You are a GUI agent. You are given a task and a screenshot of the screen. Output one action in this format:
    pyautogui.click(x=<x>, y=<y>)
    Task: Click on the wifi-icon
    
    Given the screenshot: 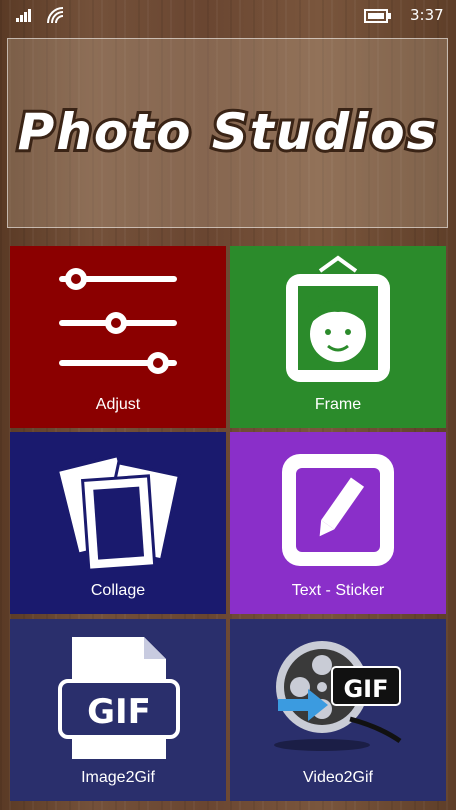 What is the action you would take?
    pyautogui.click(x=55, y=15)
    